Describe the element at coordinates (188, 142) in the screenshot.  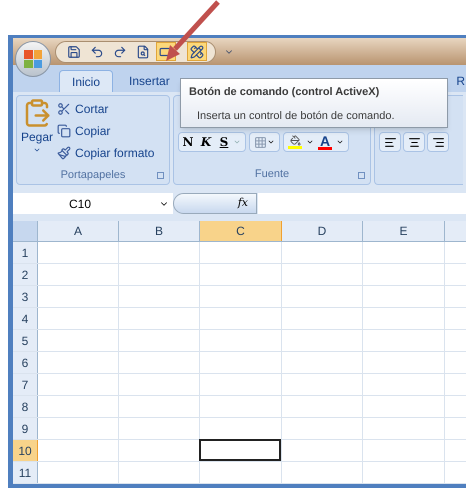
I see `bold-button: N` at that location.